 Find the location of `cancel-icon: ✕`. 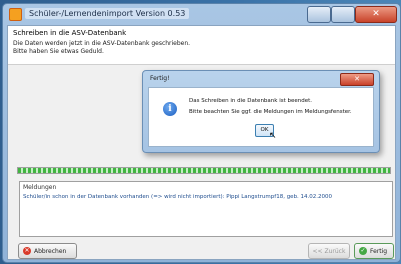

cancel-icon: ✕ is located at coordinates (27, 251).